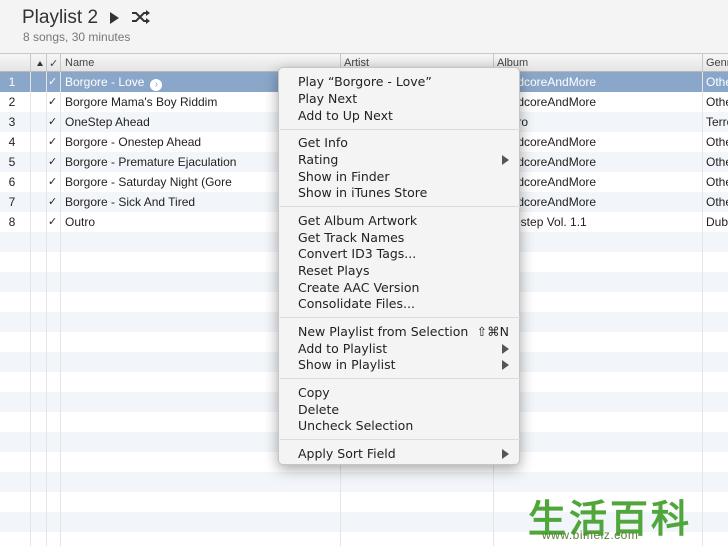  I want to click on track-number: 3, so click(12, 122).